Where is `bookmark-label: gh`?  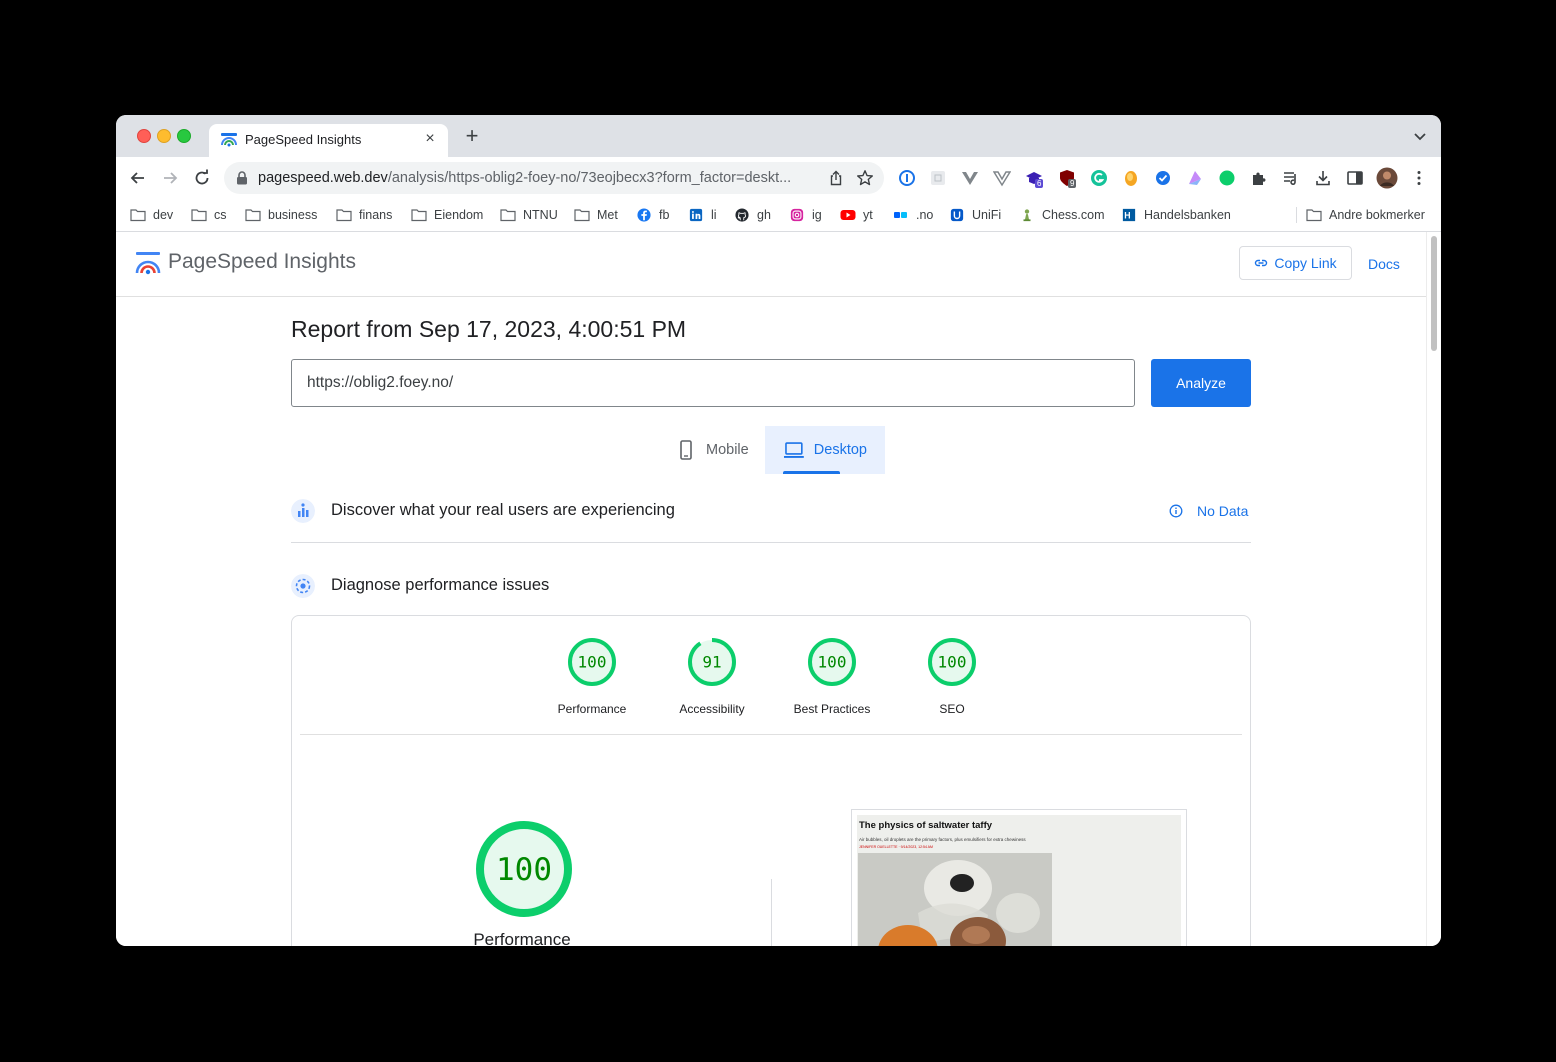 bookmark-label: gh is located at coordinates (764, 215).